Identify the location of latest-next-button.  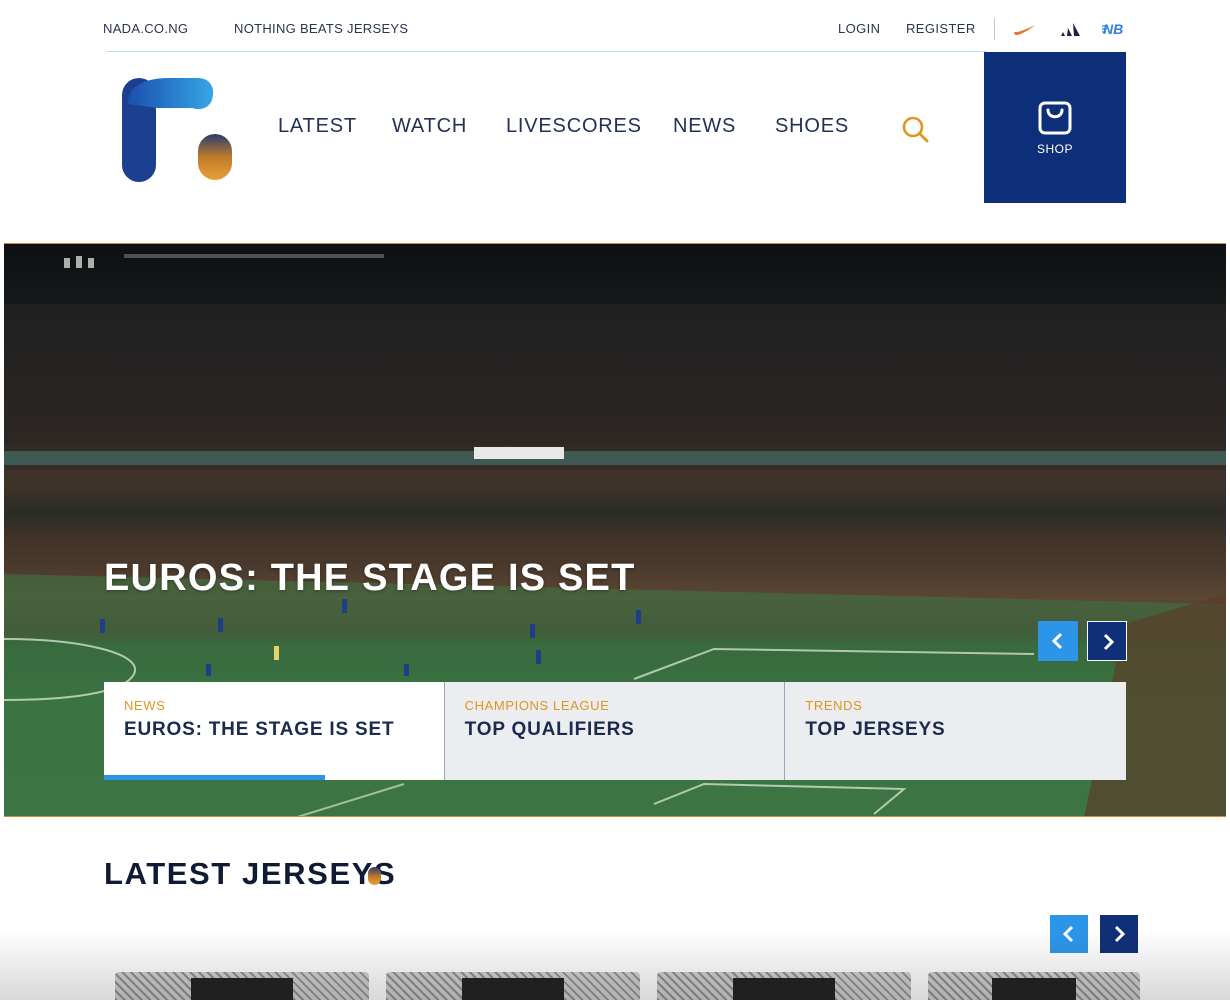
(1119, 934).